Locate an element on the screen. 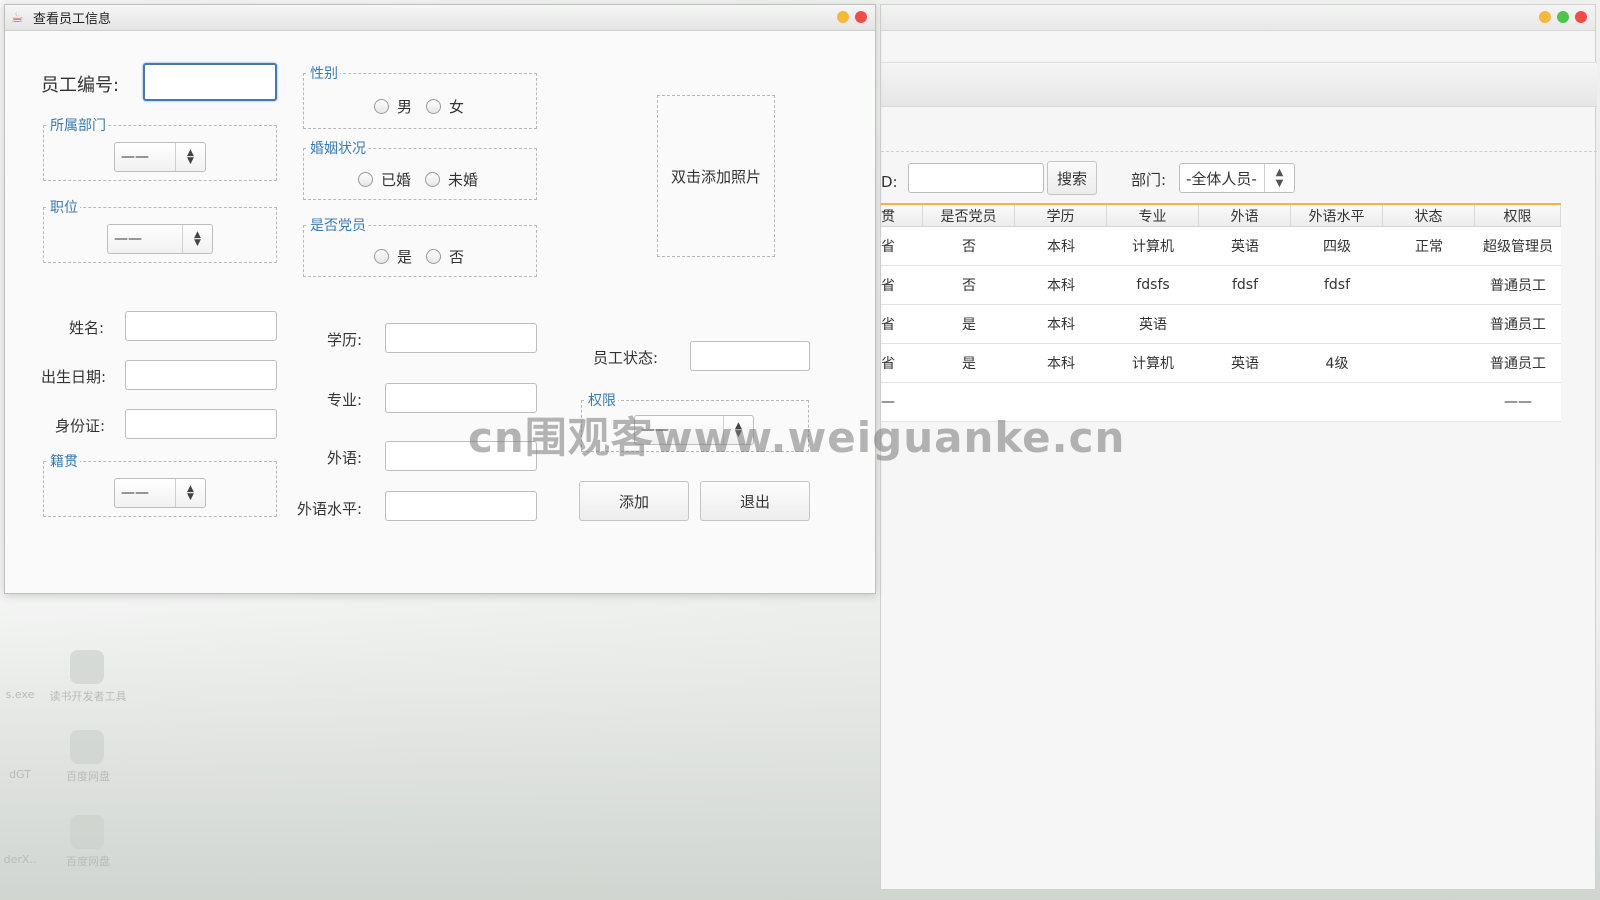 The image size is (1600, 900). party-member-group: 是否党员 是 否 is located at coordinates (420, 246).